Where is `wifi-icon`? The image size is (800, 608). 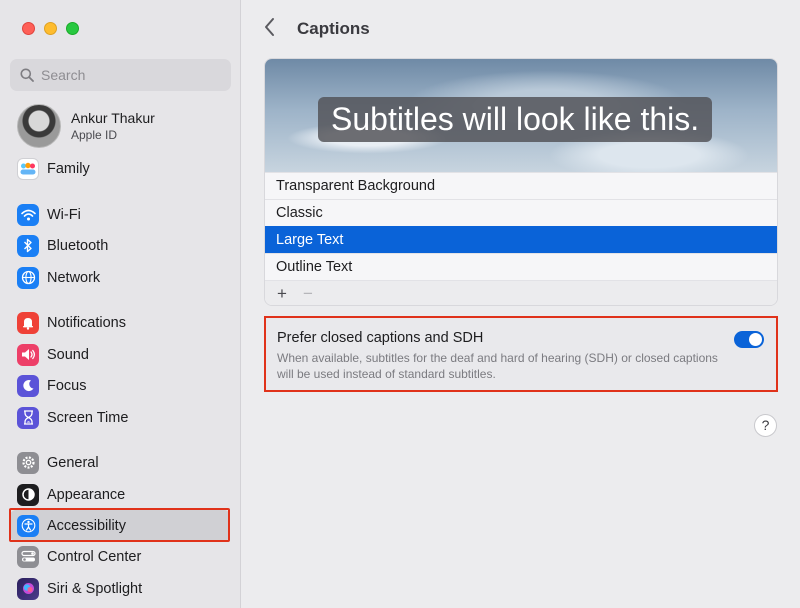
wifi-icon is located at coordinates (28, 214).